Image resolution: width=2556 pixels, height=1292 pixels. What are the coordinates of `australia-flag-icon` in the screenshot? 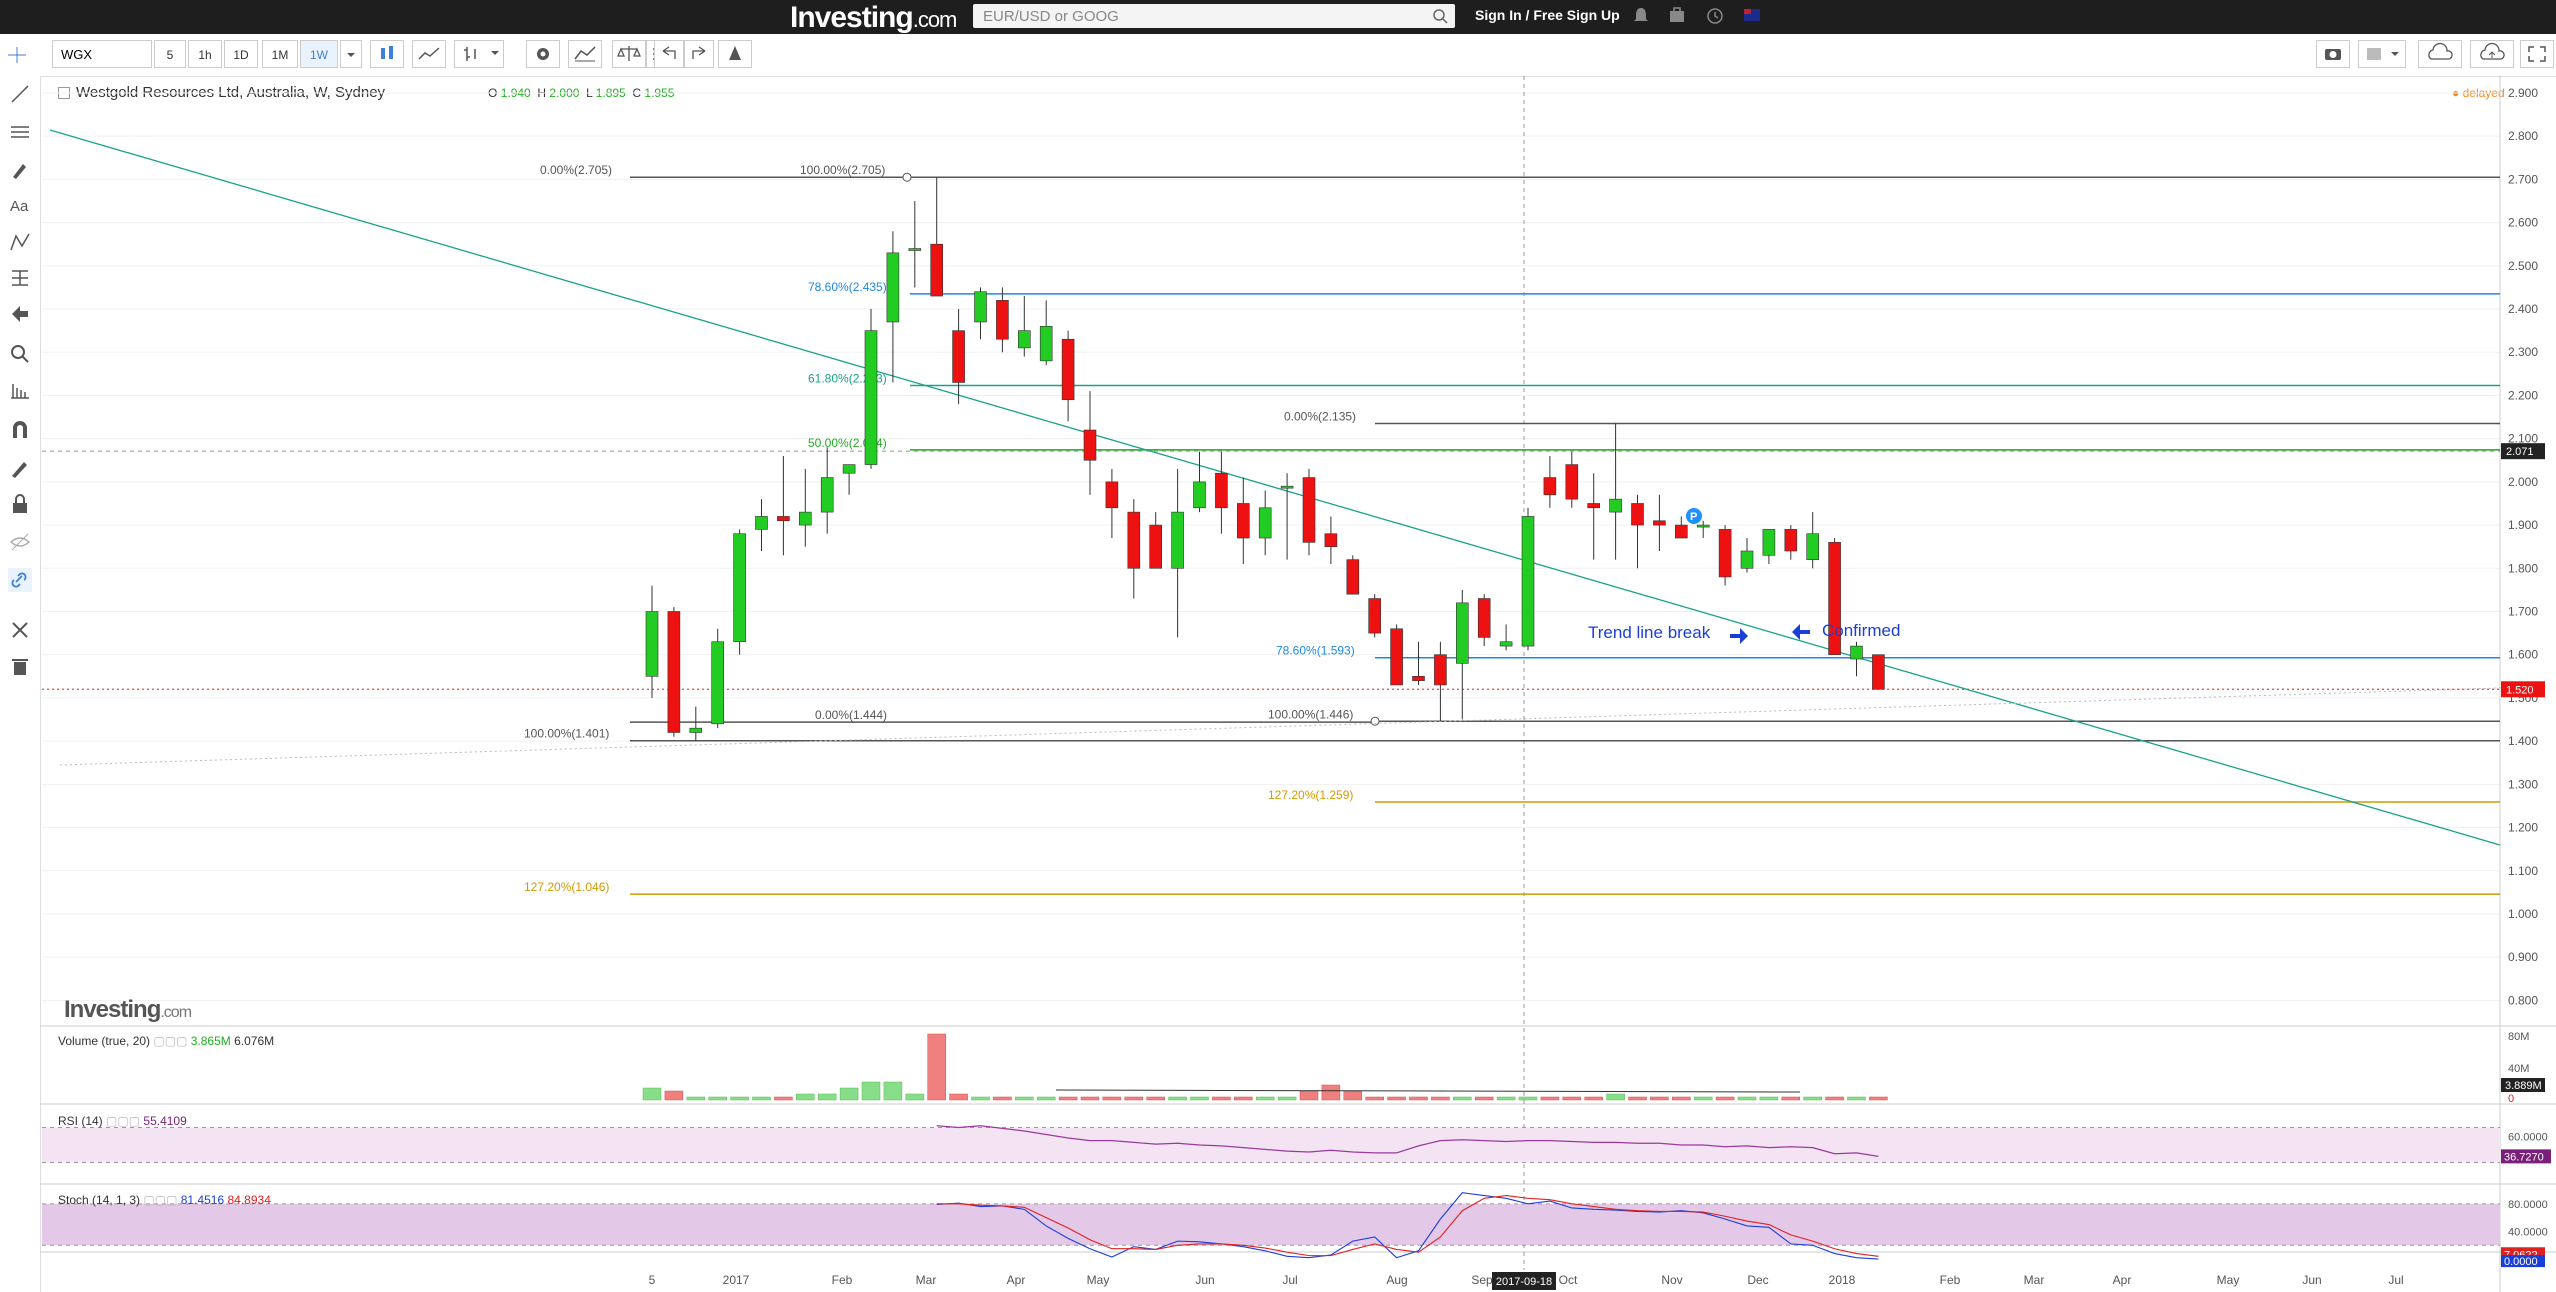 It's located at (1752, 15).